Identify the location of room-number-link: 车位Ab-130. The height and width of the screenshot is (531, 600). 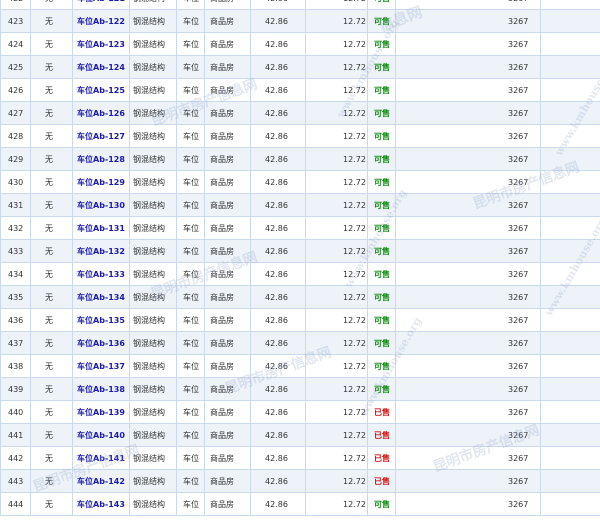
(101, 205).